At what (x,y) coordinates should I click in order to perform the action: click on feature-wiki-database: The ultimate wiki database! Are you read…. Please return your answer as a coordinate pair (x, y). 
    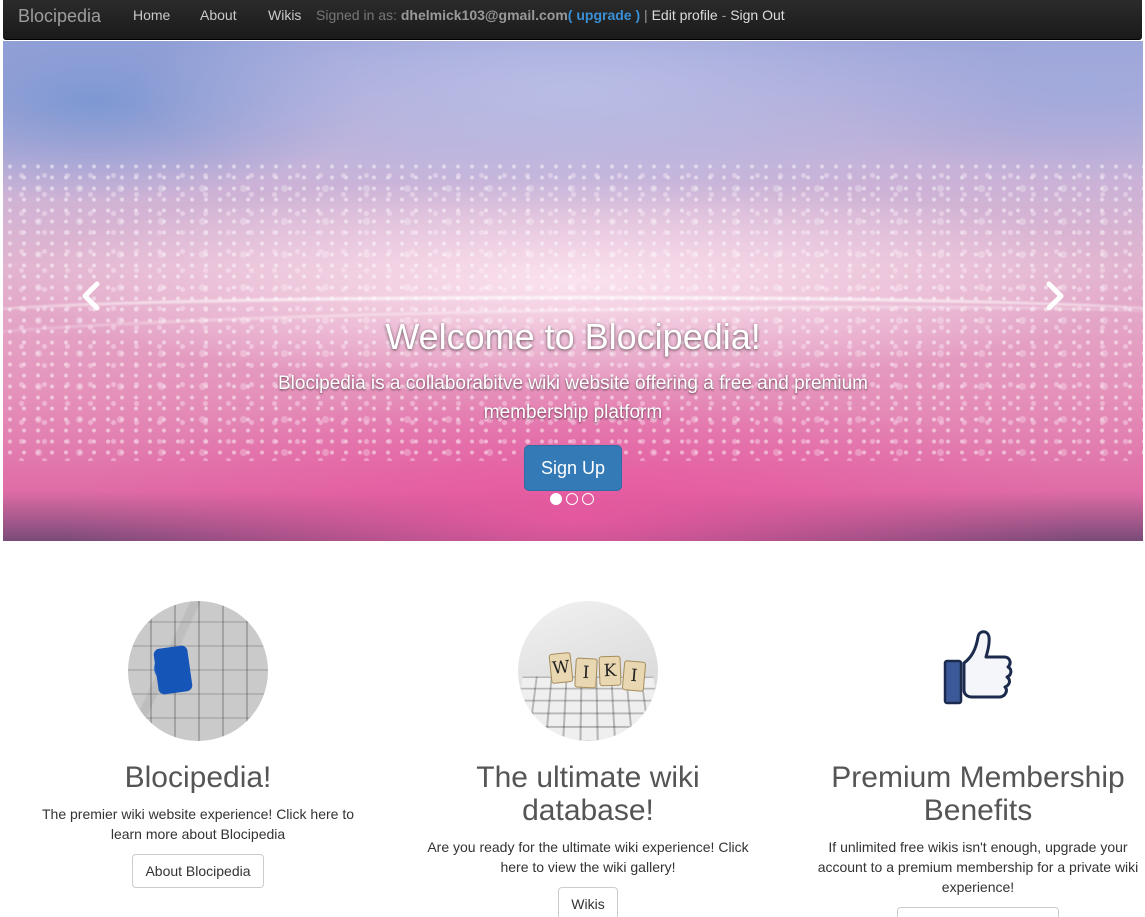
    Looking at the image, I should click on (588, 839).